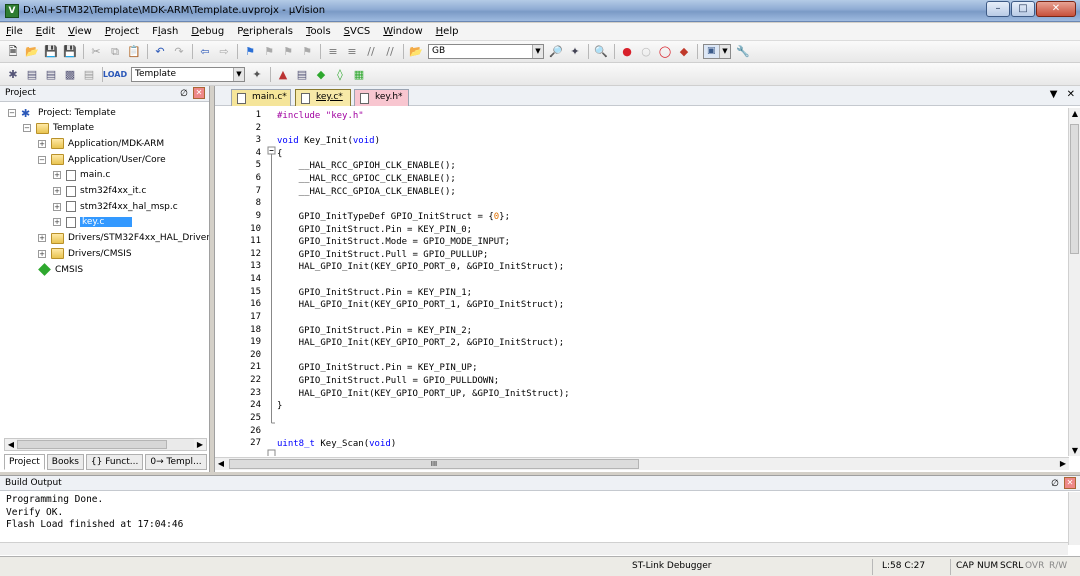 This screenshot has width=1080, height=576. What do you see at coordinates (13, 74) in the screenshot?
I see `translate-icon: ✱` at bounding box center [13, 74].